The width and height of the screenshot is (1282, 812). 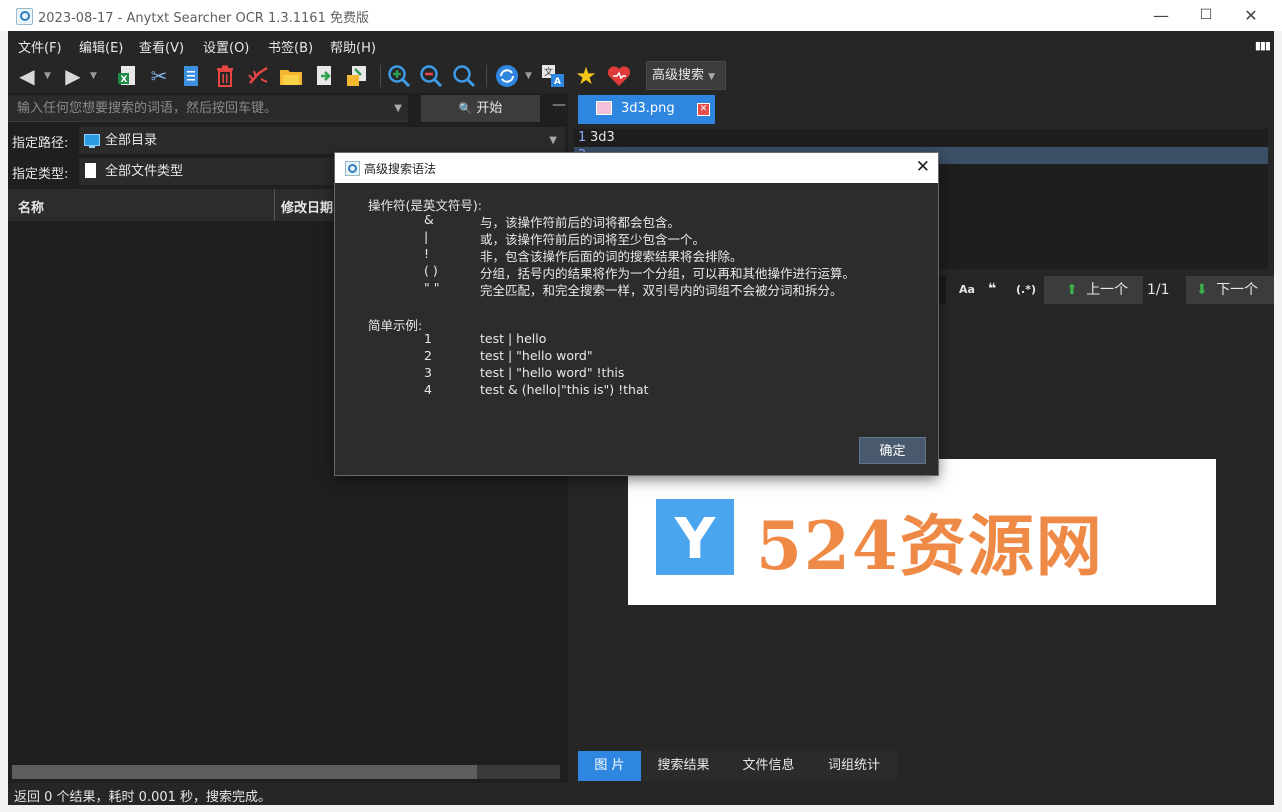 I want to click on cut-icon: ✂, so click(x=159, y=76).